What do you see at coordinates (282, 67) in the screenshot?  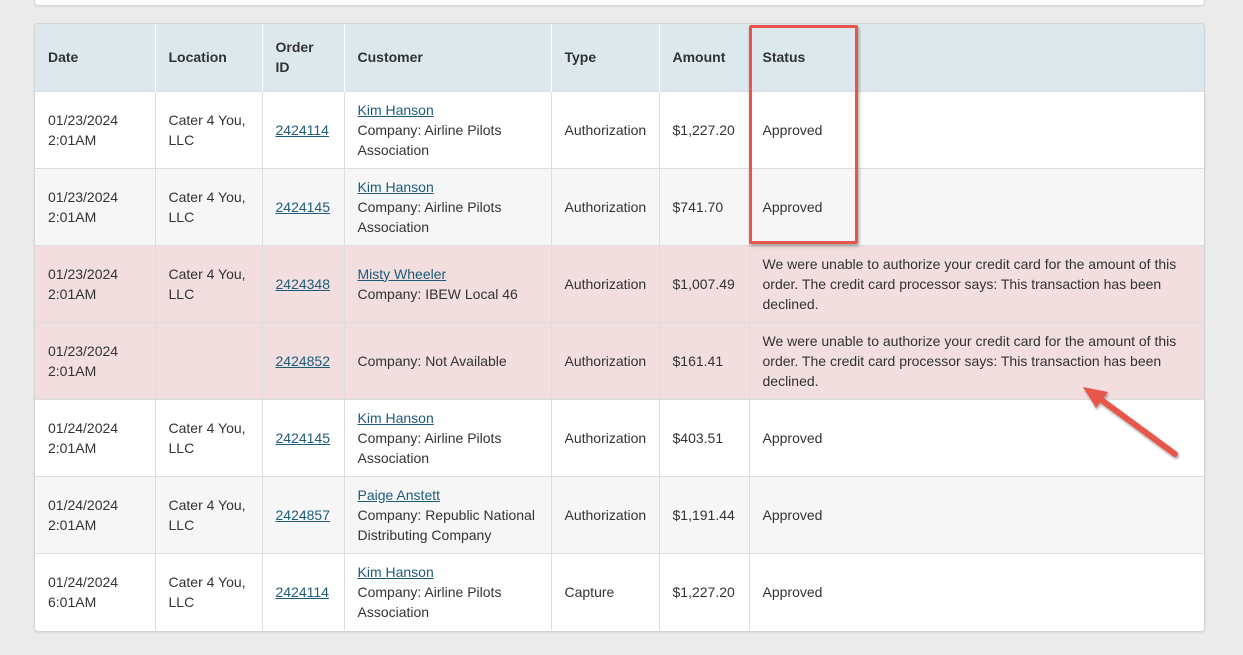 I see `column-header-order-id-line2: ID` at bounding box center [282, 67].